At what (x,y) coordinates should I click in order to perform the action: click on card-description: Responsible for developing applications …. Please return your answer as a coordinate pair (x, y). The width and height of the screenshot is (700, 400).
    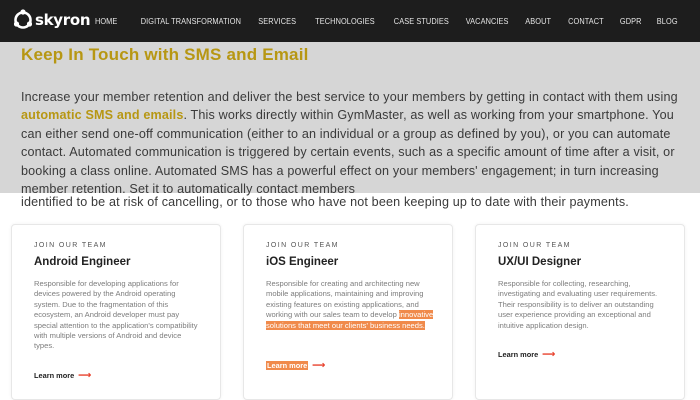
    Looking at the image, I should click on (116, 315).